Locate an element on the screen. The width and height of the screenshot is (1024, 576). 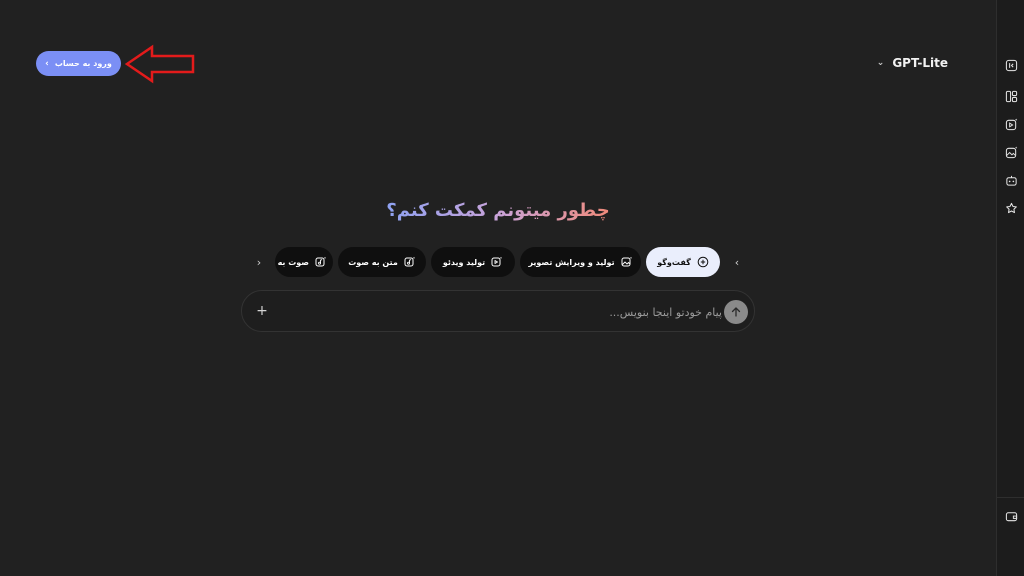
login-label: ورود به حساب is located at coordinates (83, 63).